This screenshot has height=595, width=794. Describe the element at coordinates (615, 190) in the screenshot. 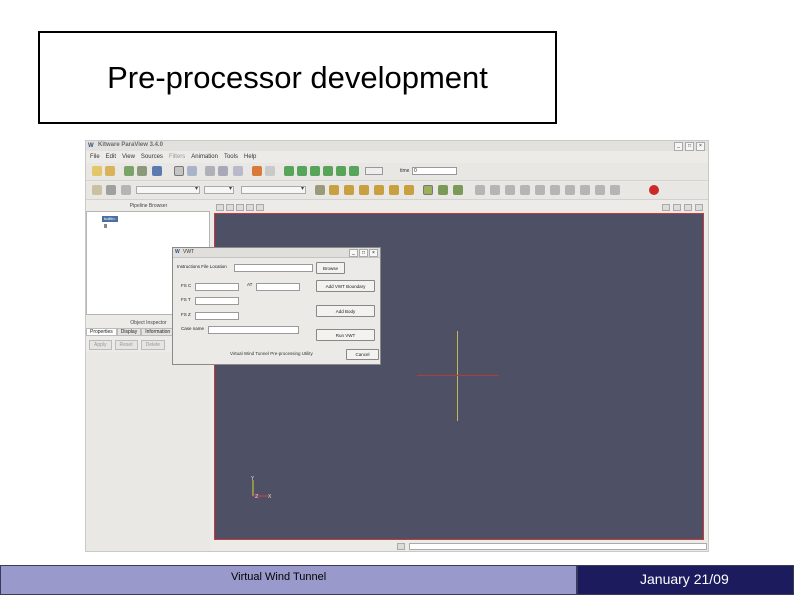

I see `filter-extra-icon` at that location.